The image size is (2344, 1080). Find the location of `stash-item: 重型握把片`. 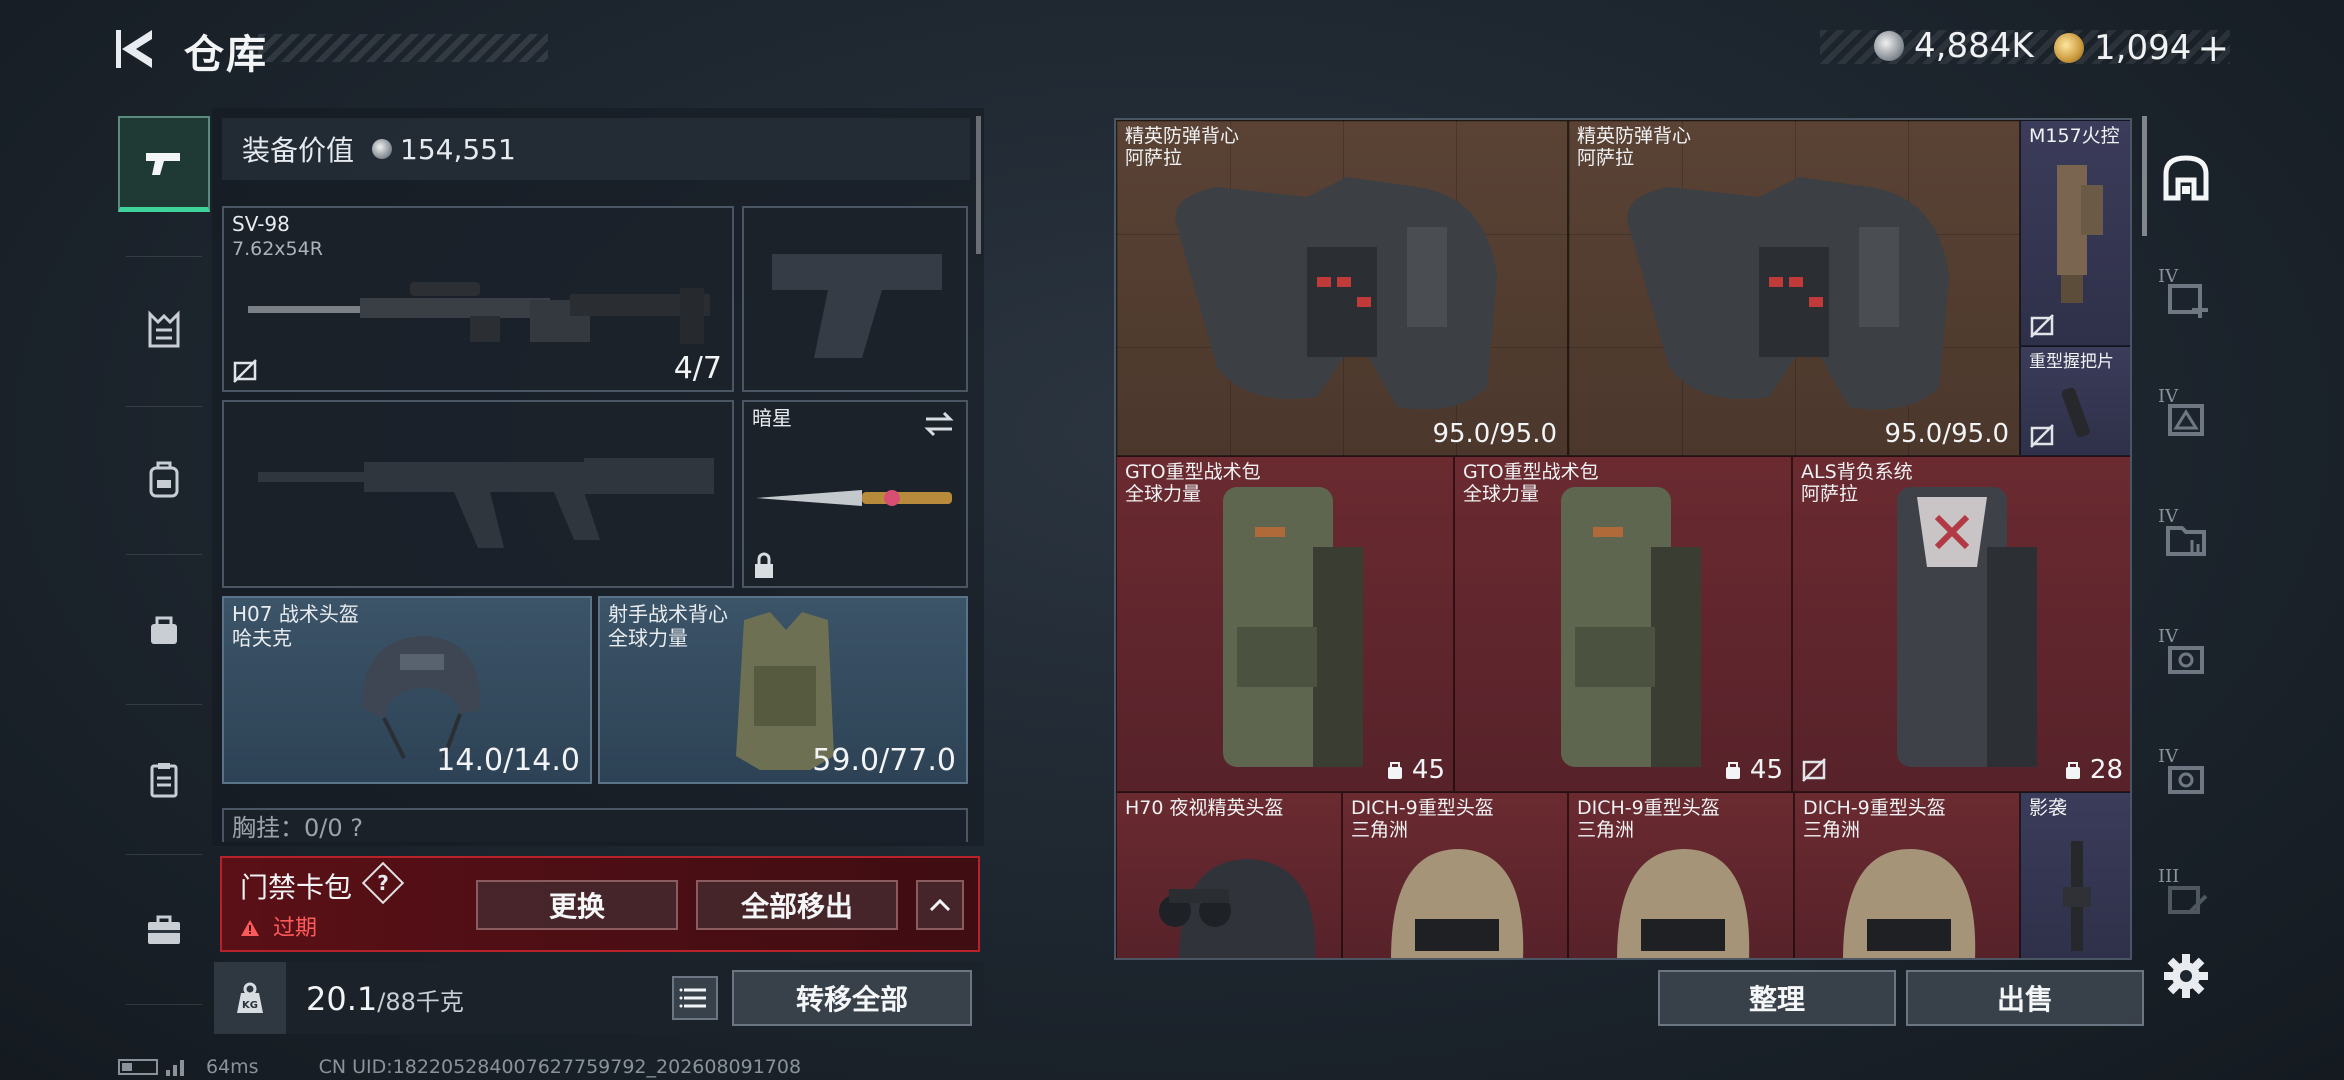

stash-item: 重型握把片 is located at coordinates (2075, 401).